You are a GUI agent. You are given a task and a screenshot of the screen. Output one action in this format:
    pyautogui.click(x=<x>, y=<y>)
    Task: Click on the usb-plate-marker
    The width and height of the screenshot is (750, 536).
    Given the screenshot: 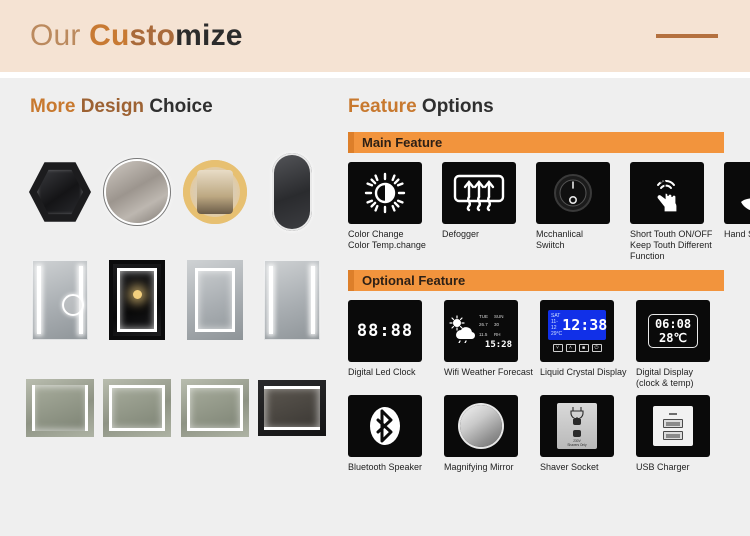 What is the action you would take?
    pyautogui.click(x=673, y=414)
    